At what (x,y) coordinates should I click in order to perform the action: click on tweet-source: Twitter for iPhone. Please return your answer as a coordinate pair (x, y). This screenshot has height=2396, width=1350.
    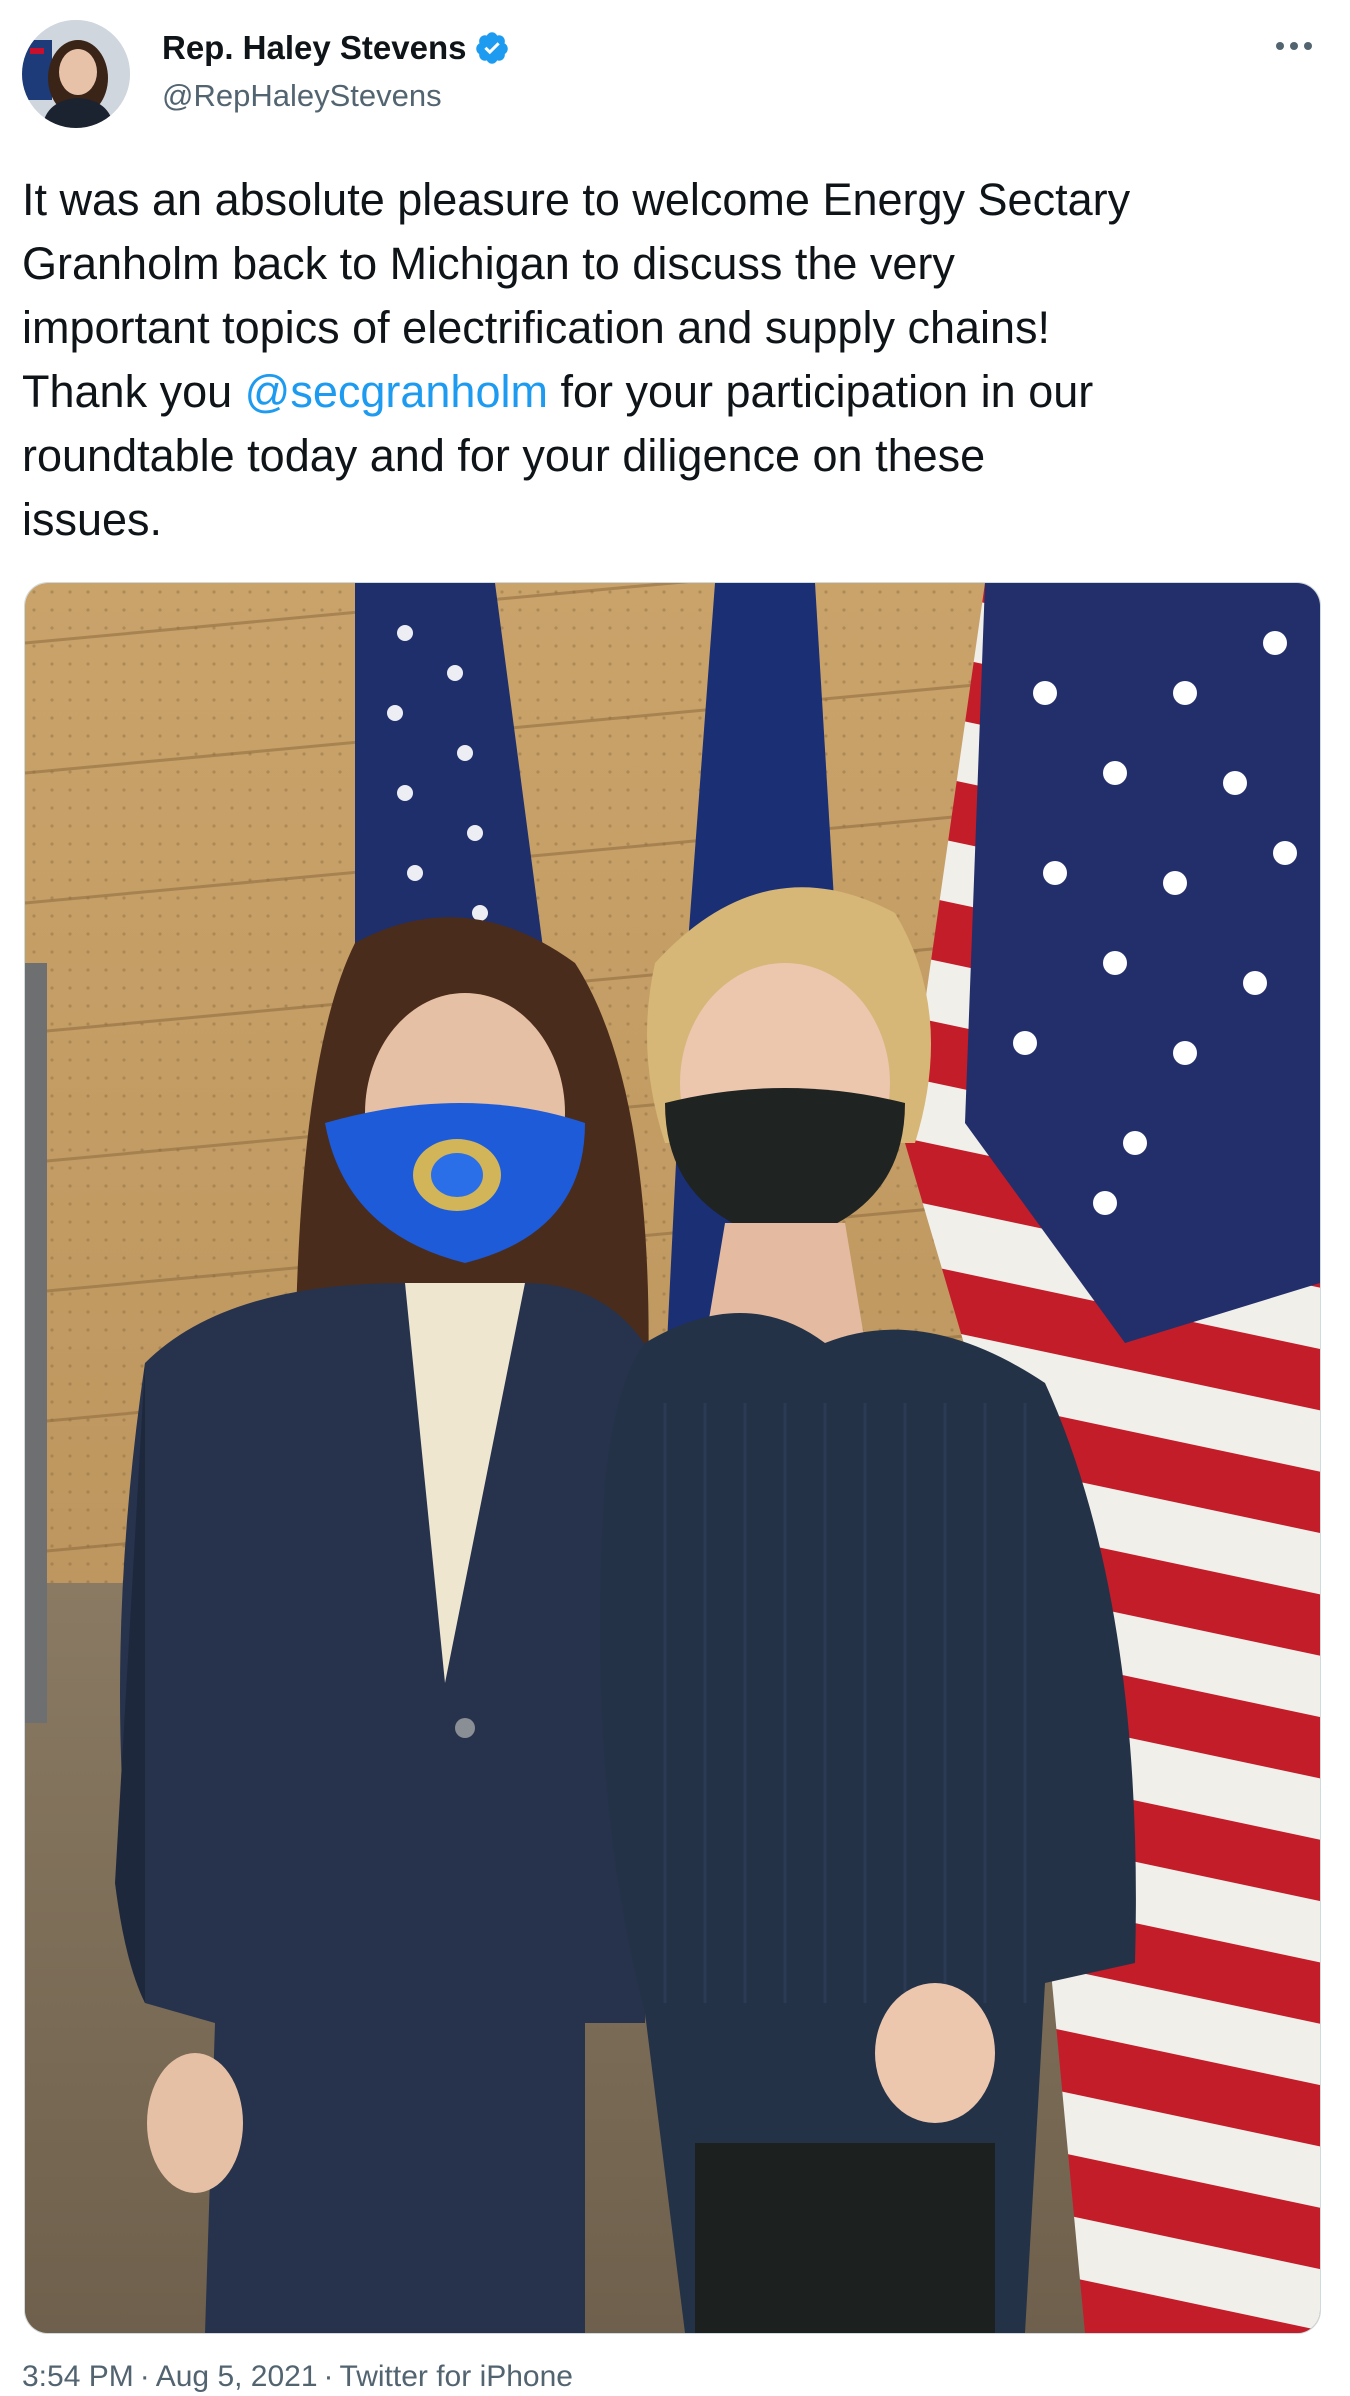
    Looking at the image, I should click on (456, 2376).